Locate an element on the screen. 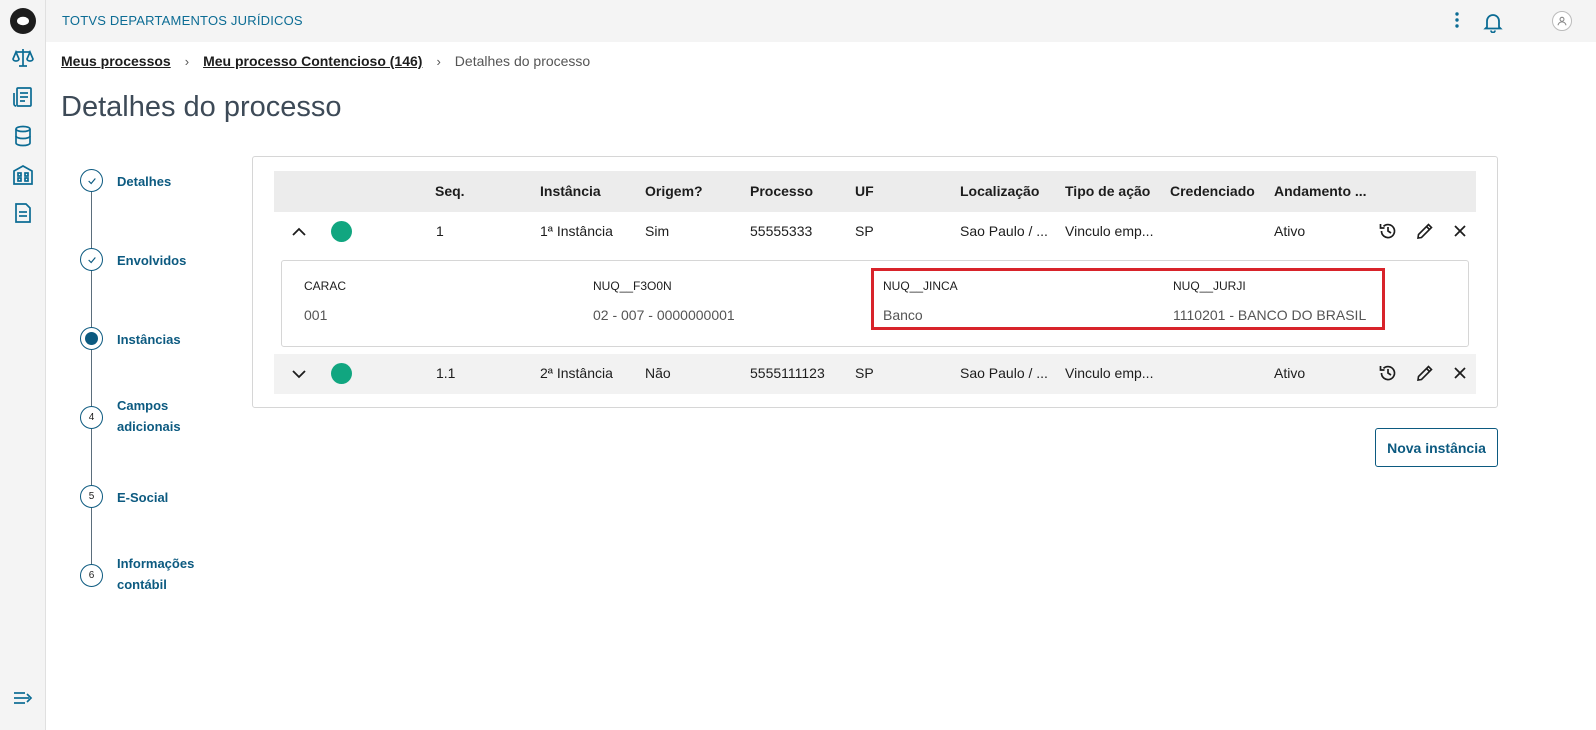  bell-icon is located at coordinates (1493, 22).